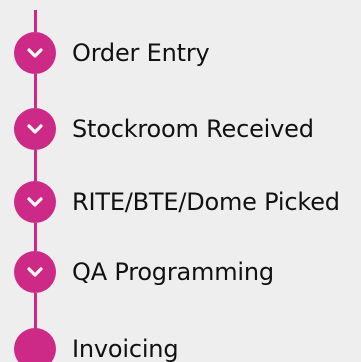  What do you see at coordinates (173, 272) in the screenshot?
I see `step-label: QA Programming` at bounding box center [173, 272].